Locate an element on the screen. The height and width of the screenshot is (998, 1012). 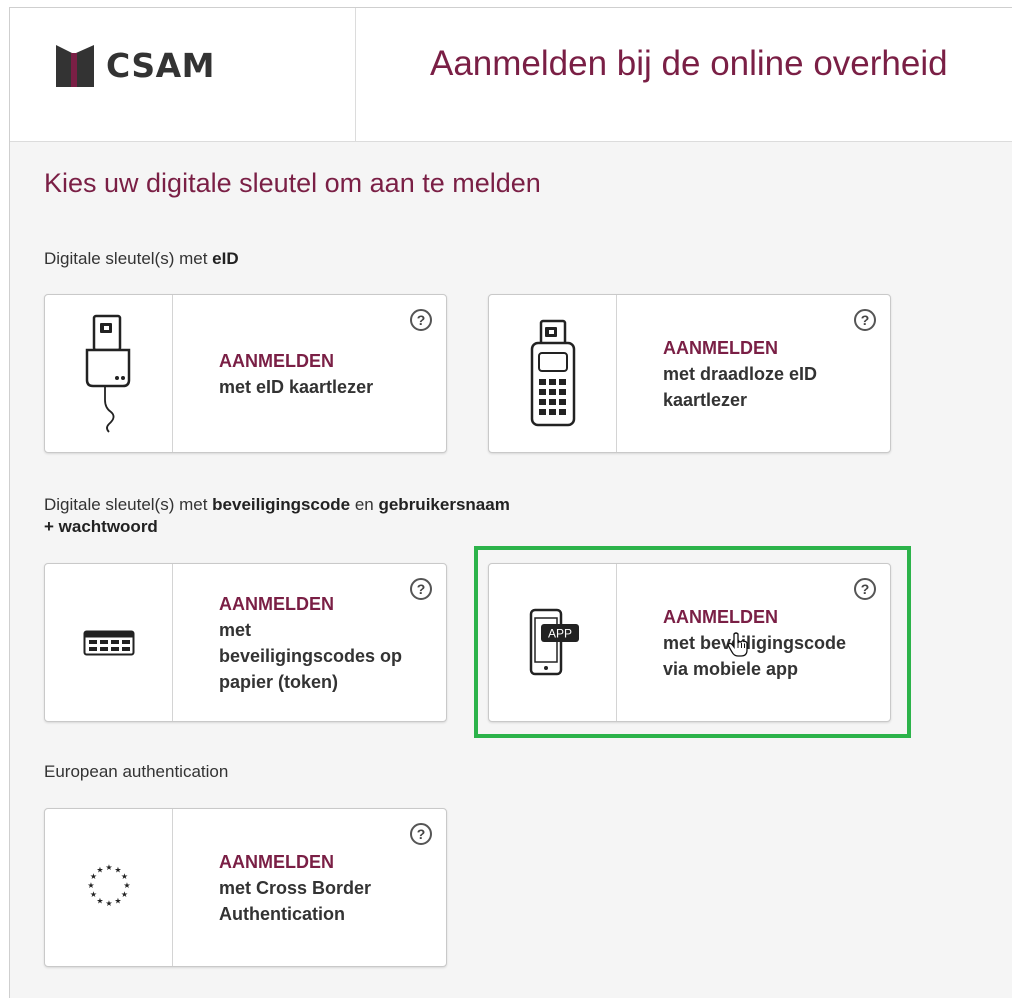
highlight-frame is located at coordinates (692, 642).